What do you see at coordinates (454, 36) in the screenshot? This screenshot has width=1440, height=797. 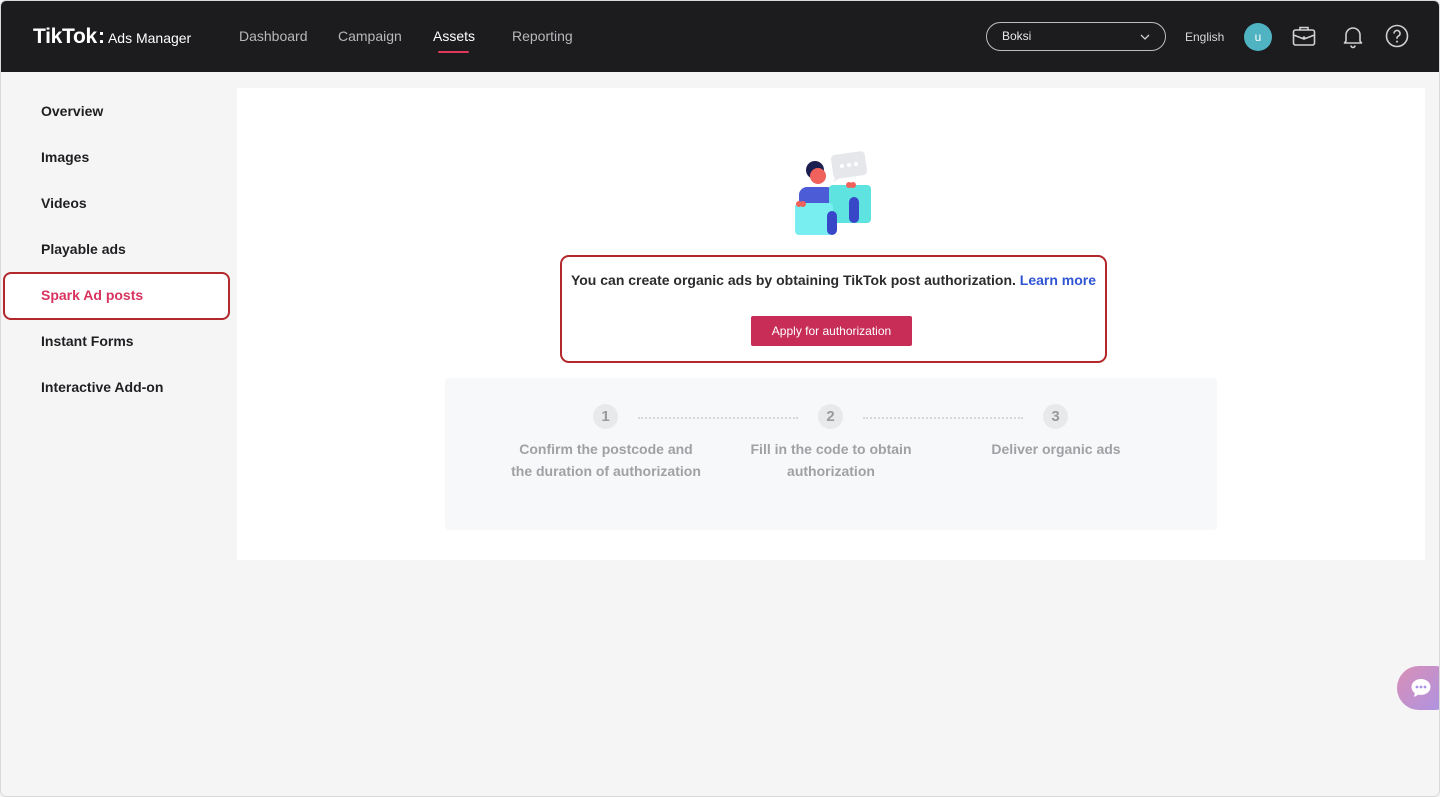 I see `nav-assets: Assets` at bounding box center [454, 36].